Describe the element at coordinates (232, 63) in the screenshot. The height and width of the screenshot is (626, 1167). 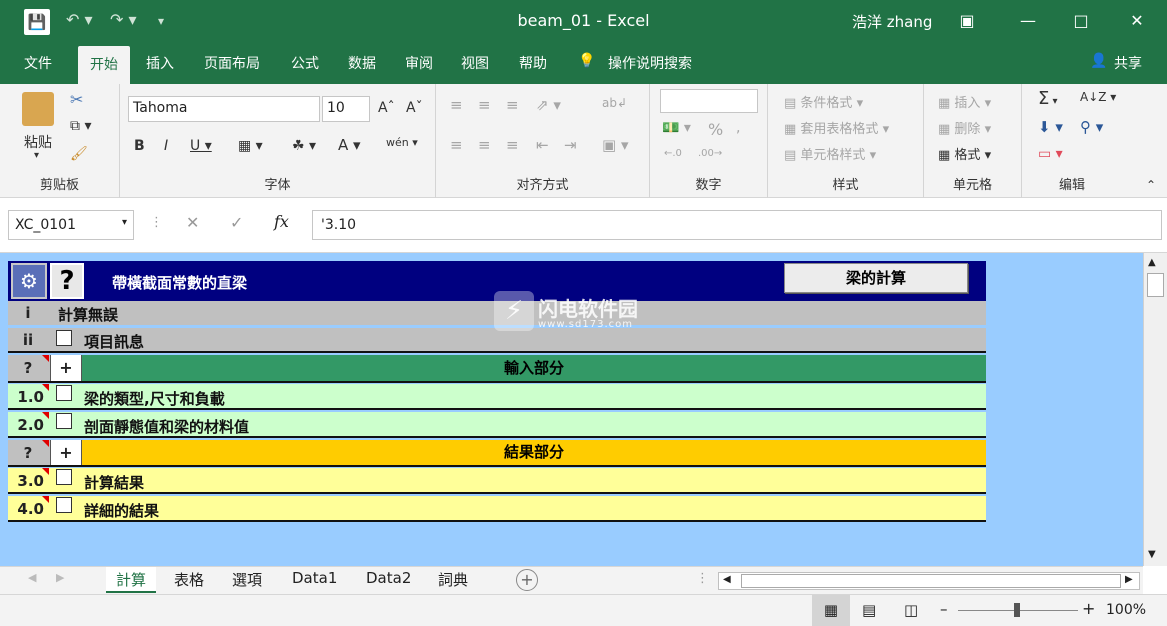
I see `tab-page-layout: 页面布局` at that location.